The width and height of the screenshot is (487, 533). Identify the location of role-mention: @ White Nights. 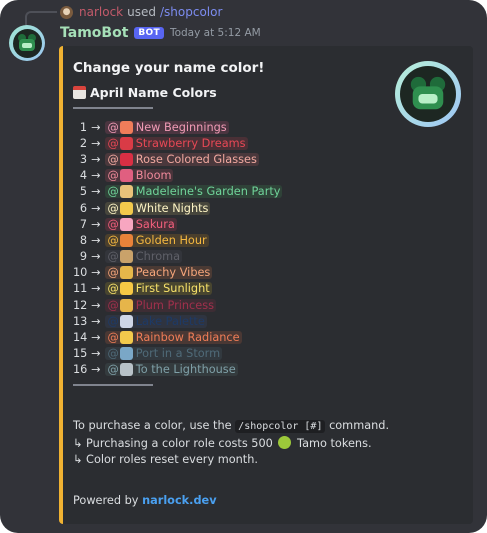
(158, 208).